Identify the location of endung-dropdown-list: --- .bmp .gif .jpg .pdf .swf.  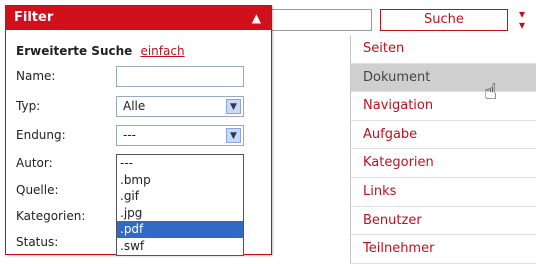
(180, 205).